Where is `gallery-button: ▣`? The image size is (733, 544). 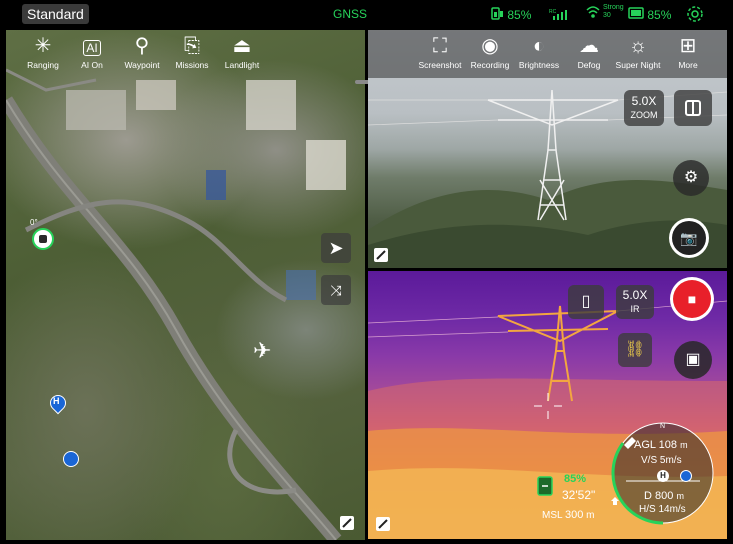
gallery-button: ▣ is located at coordinates (693, 360).